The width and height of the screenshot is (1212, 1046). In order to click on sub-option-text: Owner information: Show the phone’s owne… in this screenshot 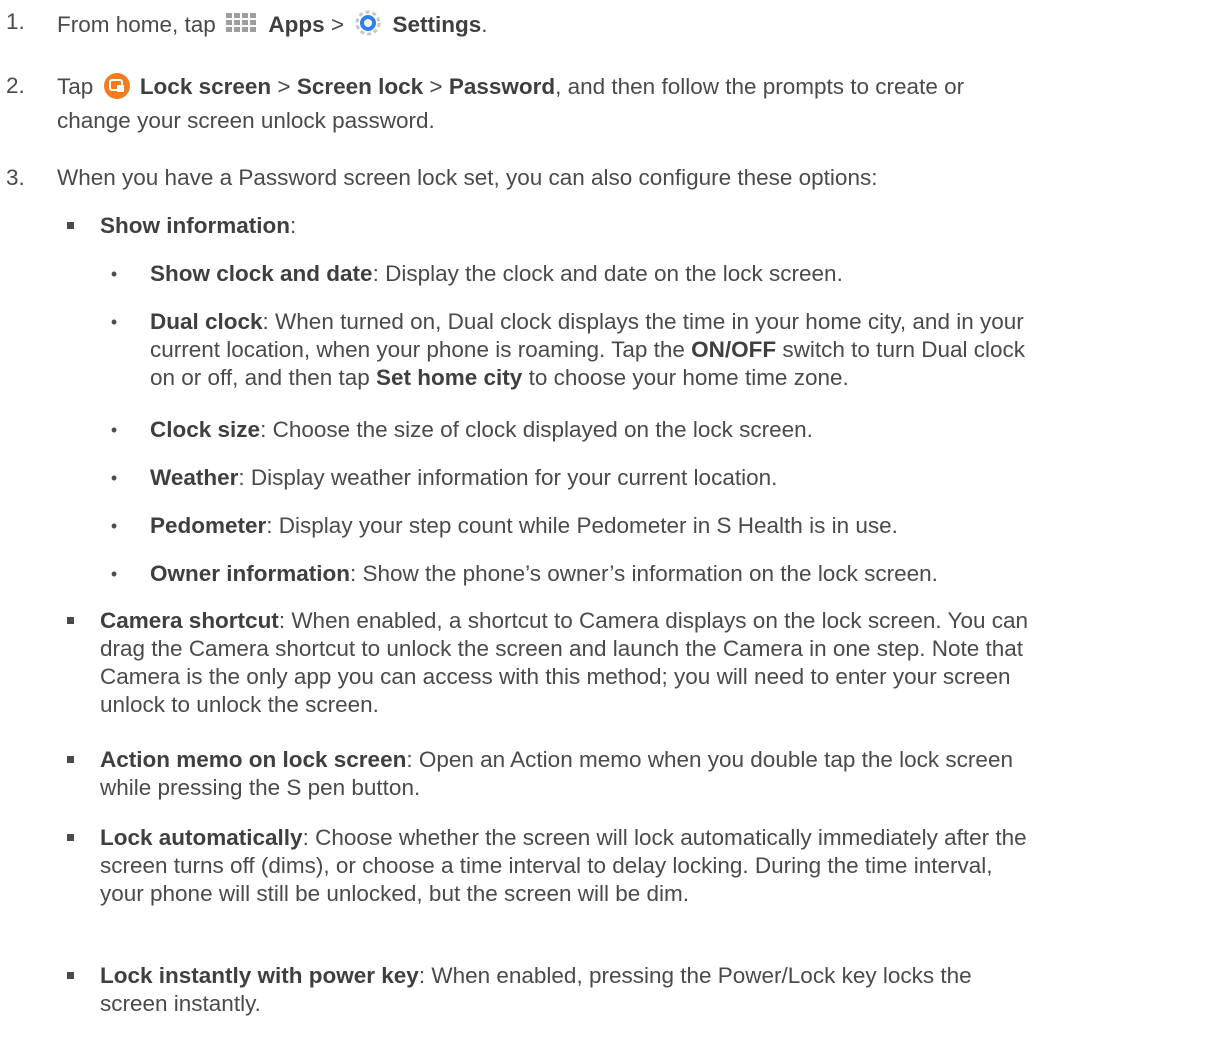, I will do `click(544, 574)`.